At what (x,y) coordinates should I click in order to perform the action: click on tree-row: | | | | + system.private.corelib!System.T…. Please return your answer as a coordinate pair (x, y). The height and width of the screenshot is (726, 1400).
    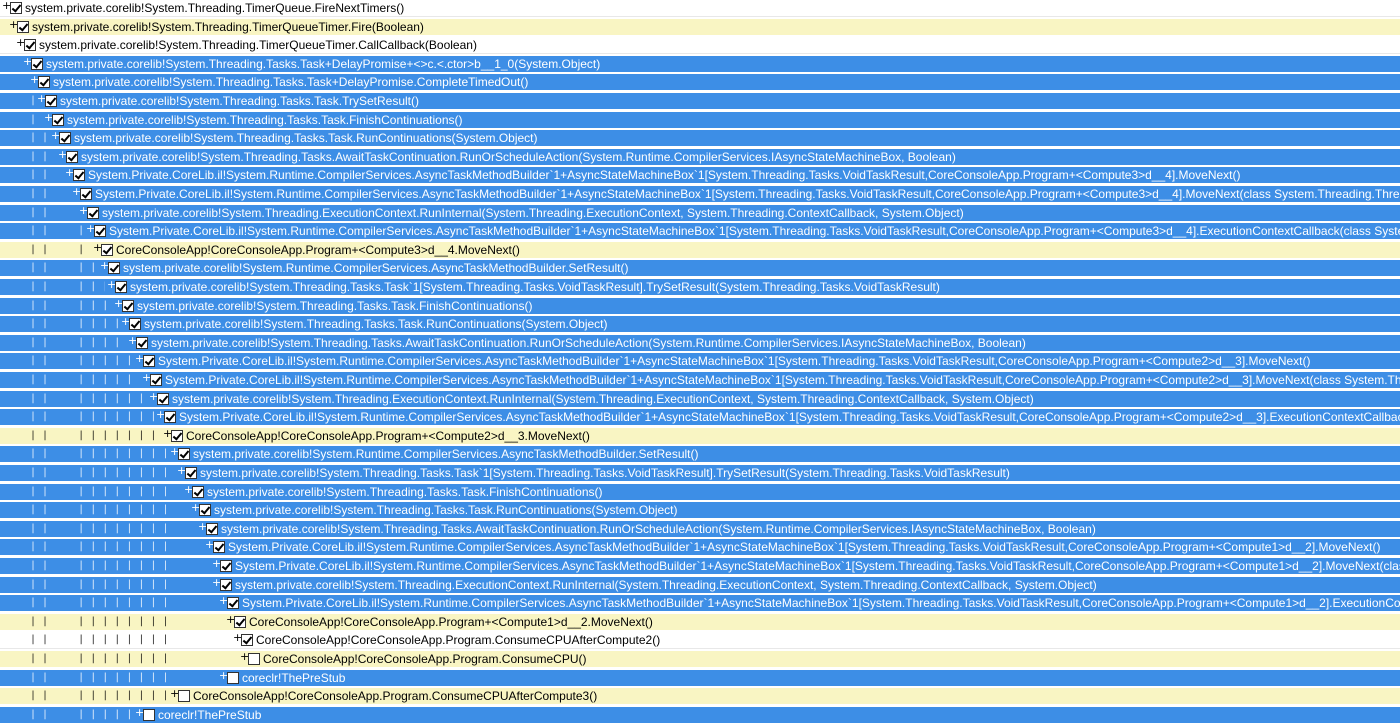
    Looking at the image, I should click on (700, 139).